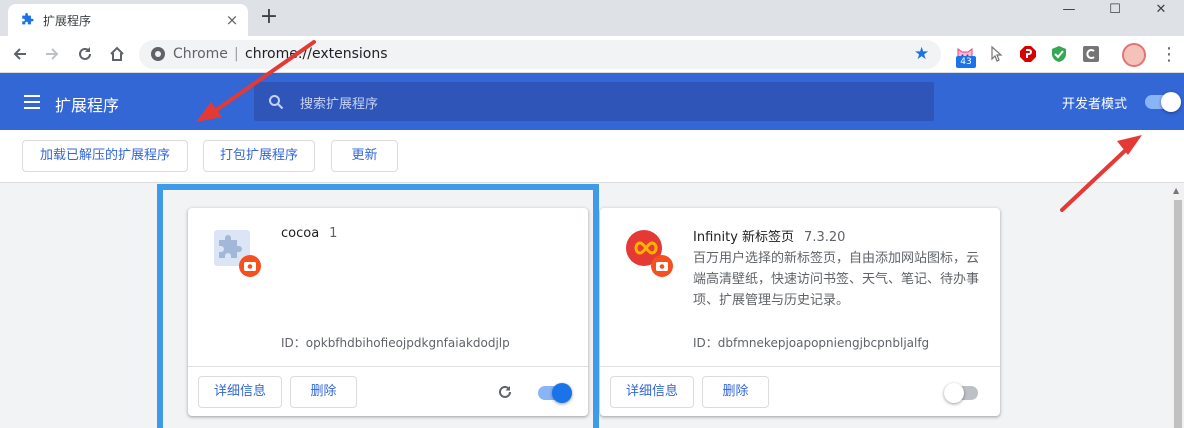  Describe the element at coordinates (339, 104) in the screenshot. I see `search-placeholder: 搜索扩展程序` at that location.